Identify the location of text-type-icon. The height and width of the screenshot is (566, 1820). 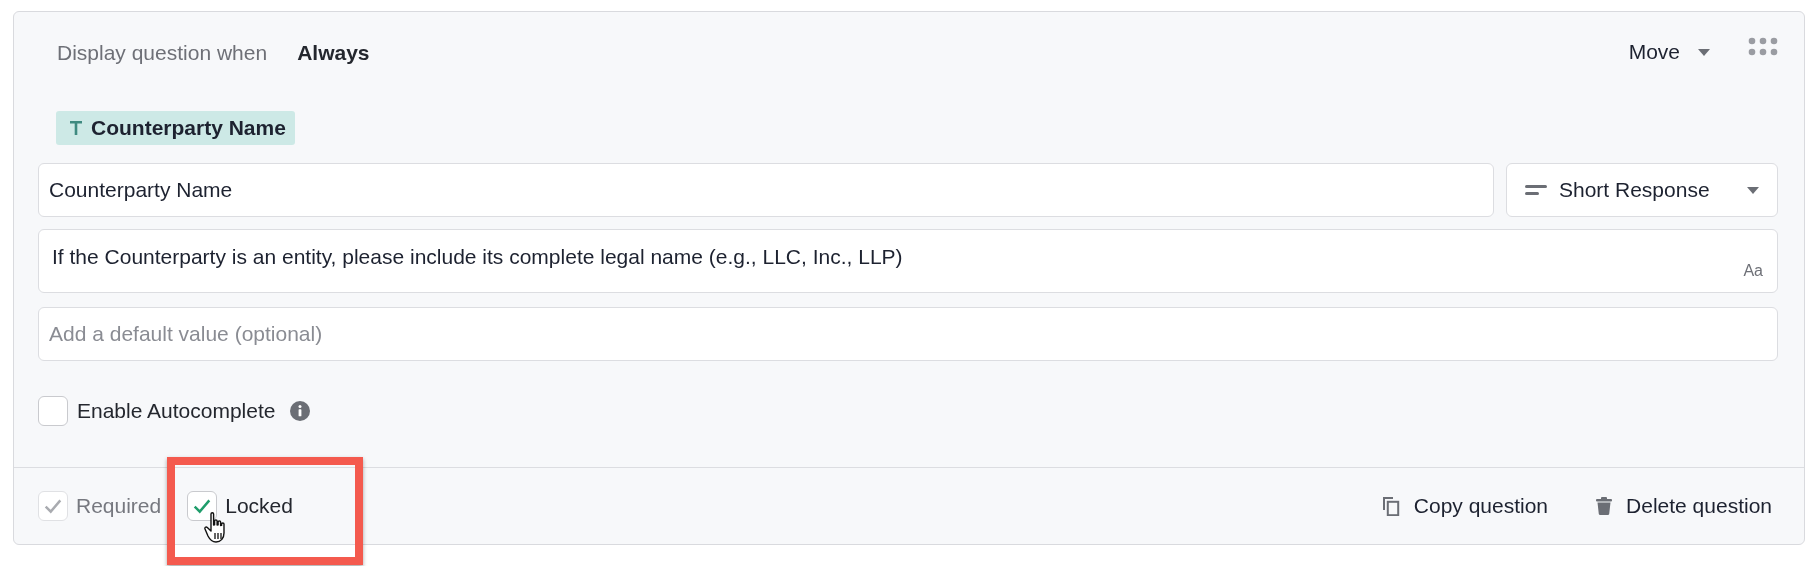
(76, 128).